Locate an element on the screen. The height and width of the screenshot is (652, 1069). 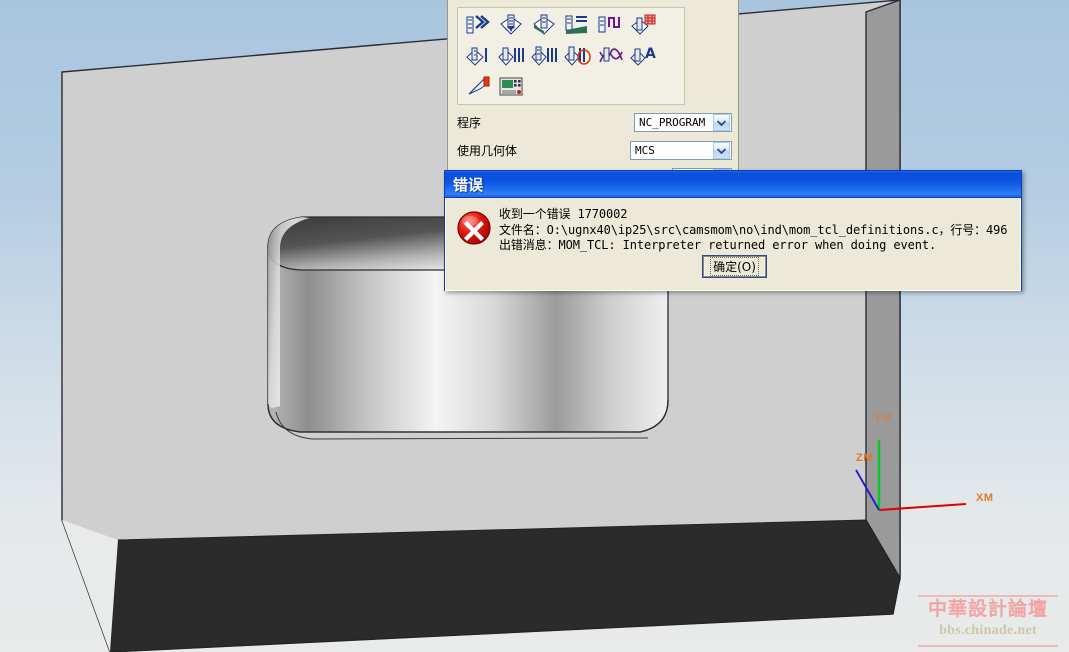
contour-profile-icon is located at coordinates (610, 26).